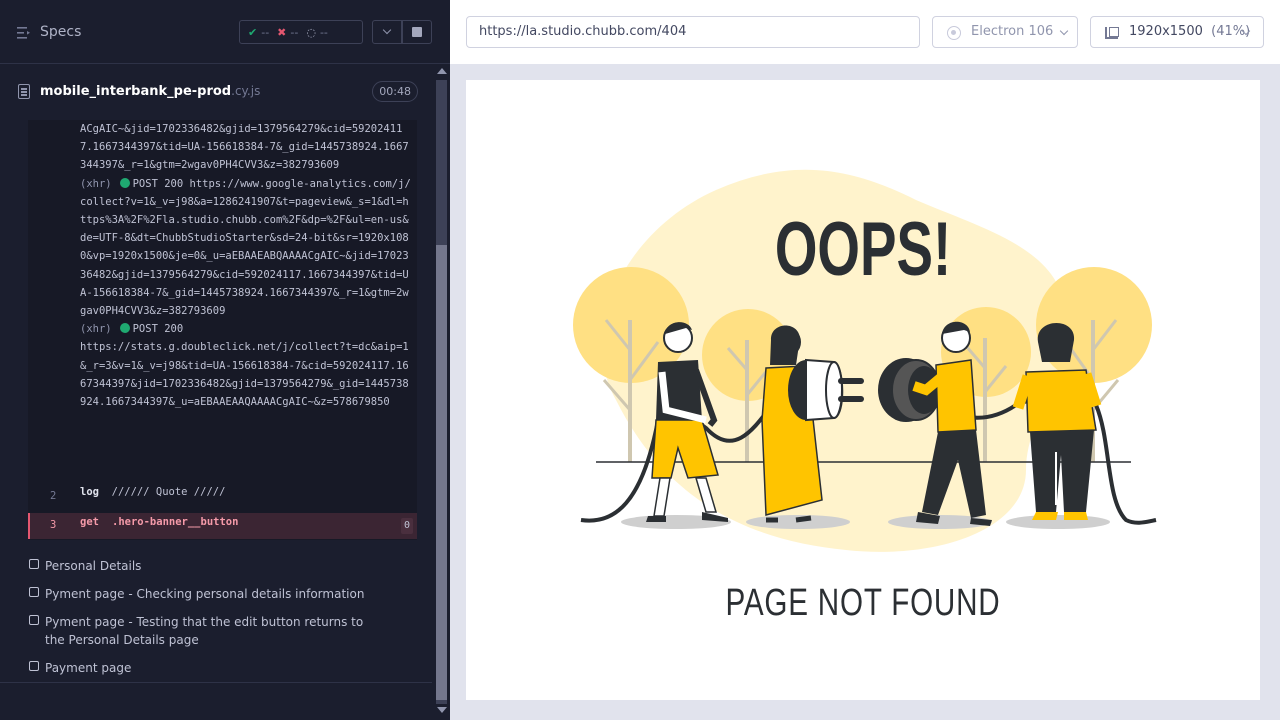 This screenshot has width=1280, height=720. Describe the element at coordinates (1112, 33) in the screenshot. I see `viewport-icon` at that location.